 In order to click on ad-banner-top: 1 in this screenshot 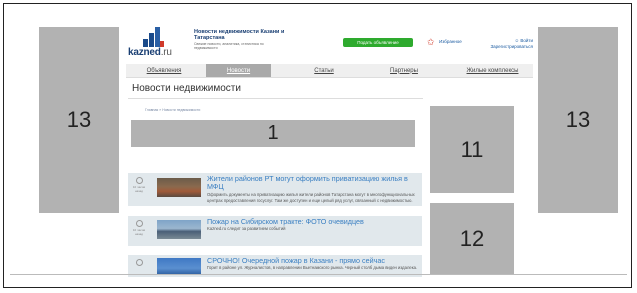, I will do `click(273, 133)`.